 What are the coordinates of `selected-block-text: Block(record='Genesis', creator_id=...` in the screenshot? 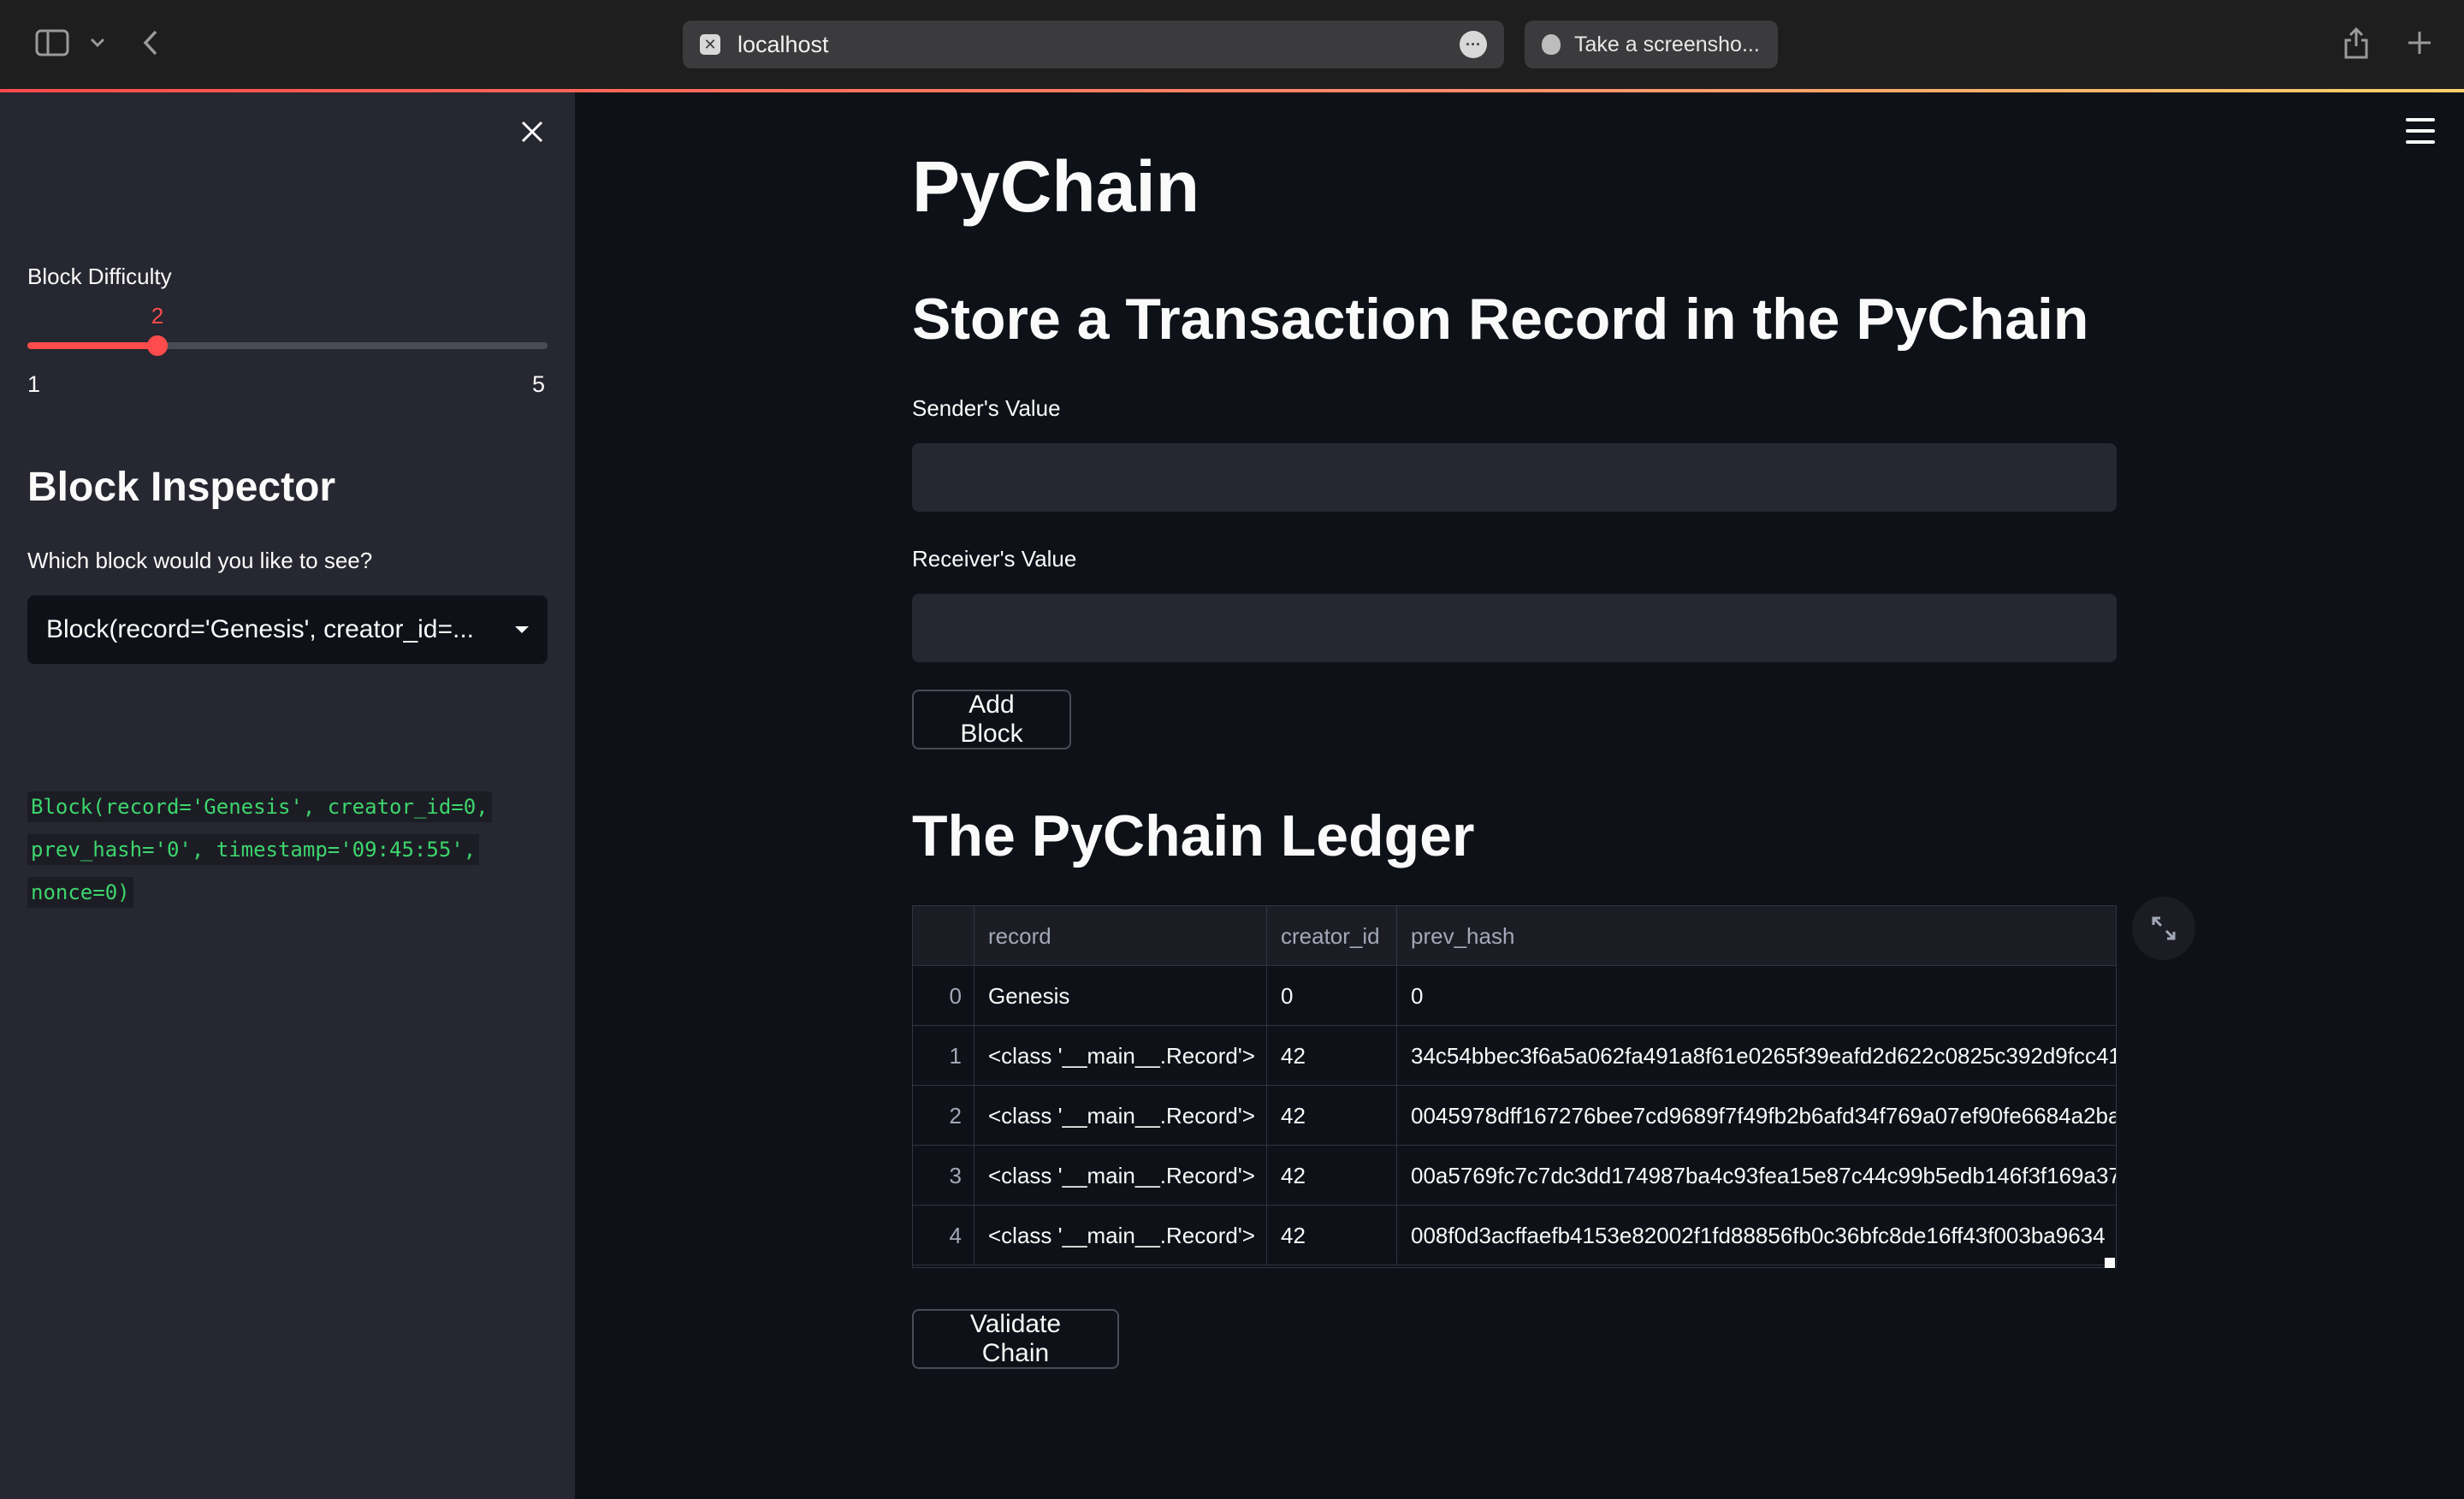 It's located at (260, 629).